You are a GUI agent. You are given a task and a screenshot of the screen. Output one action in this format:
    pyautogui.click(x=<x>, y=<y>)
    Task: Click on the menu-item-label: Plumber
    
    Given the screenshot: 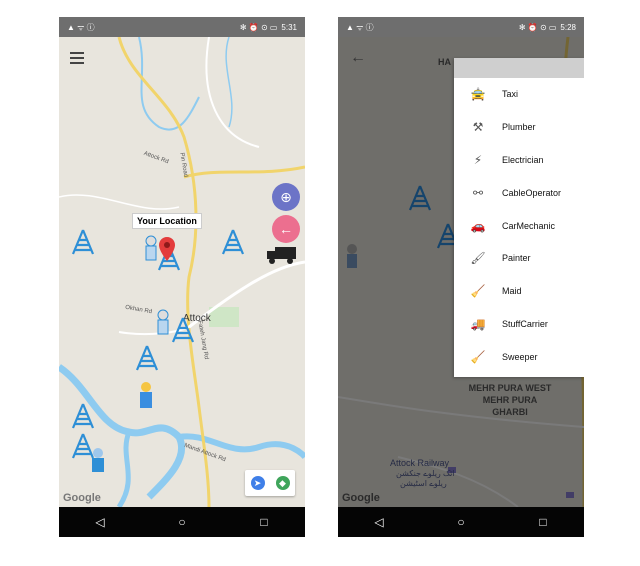 What is the action you would take?
    pyautogui.click(x=519, y=127)
    